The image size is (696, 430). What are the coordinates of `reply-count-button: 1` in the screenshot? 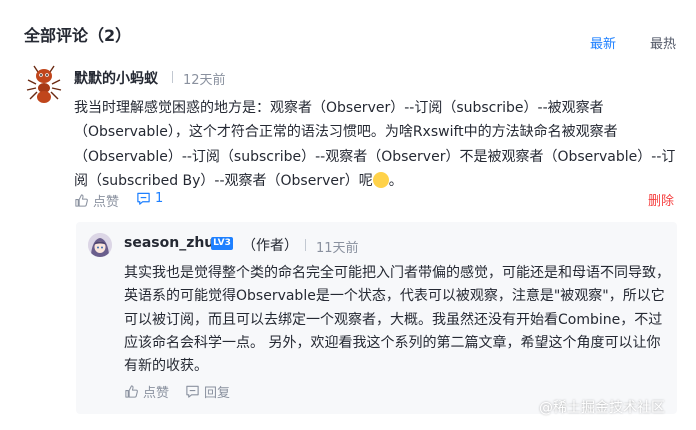 It's located at (149, 198).